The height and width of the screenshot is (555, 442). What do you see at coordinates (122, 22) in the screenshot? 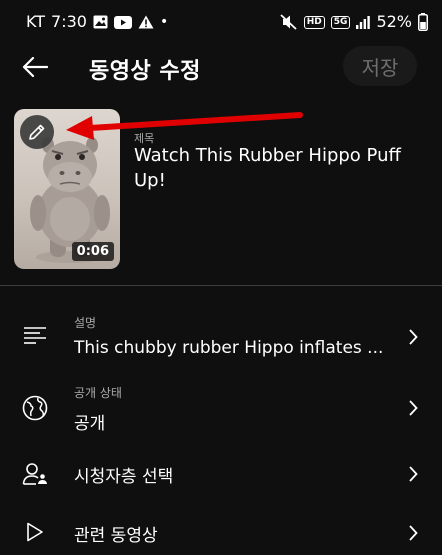
I see `youtube-icon` at bounding box center [122, 22].